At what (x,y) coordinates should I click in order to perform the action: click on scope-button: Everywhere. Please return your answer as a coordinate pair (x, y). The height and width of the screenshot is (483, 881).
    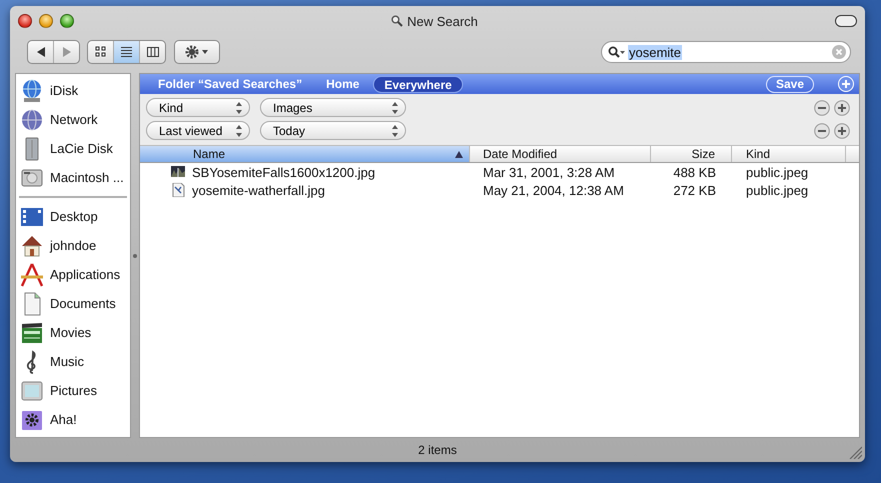
    Looking at the image, I should click on (418, 84).